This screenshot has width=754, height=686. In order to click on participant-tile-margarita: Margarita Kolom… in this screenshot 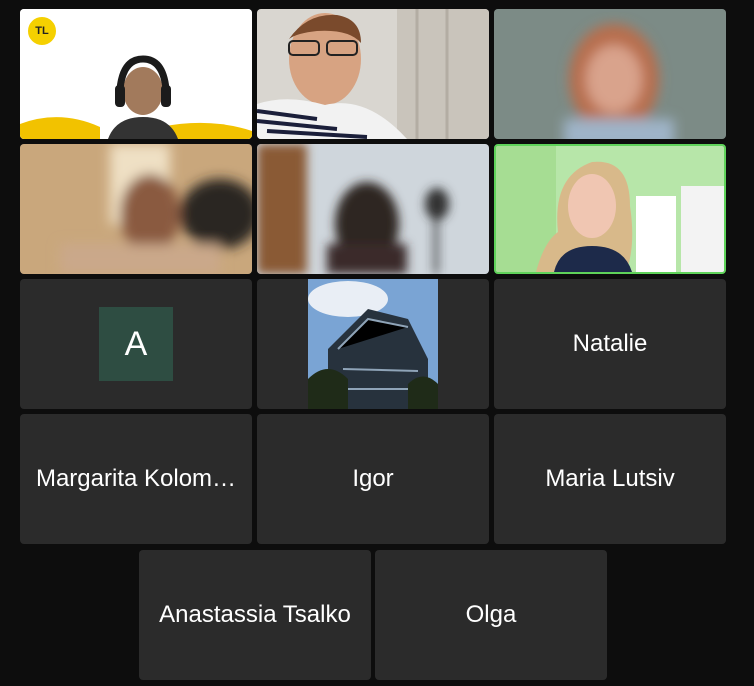, I will do `click(136, 479)`.